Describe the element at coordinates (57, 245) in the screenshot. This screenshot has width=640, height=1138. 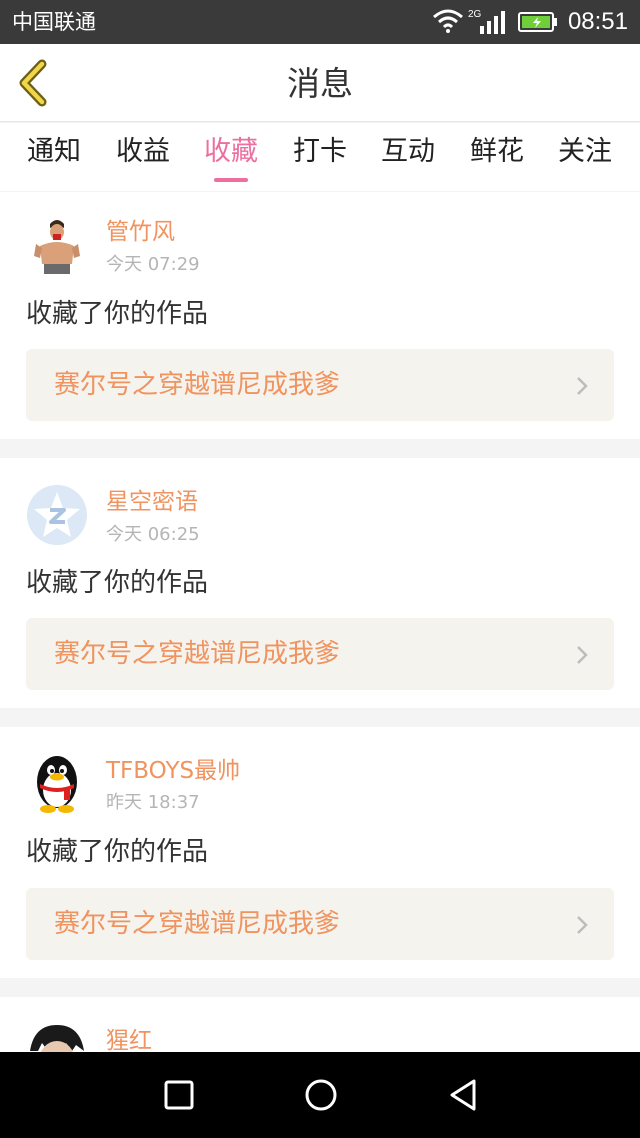
I see `avatar-man-icon` at that location.